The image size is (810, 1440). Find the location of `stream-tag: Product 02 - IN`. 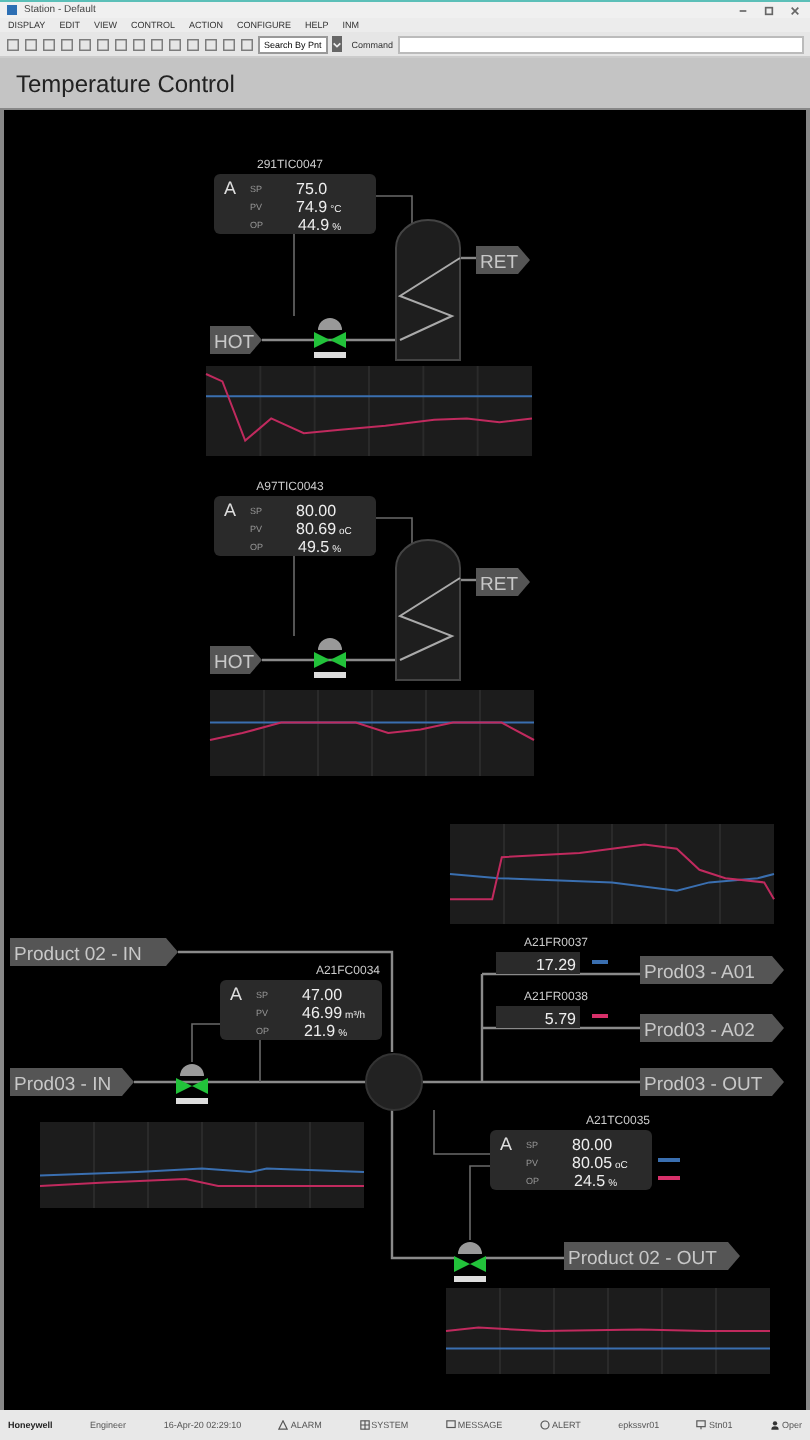

stream-tag: Product 02 - IN is located at coordinates (94, 952).